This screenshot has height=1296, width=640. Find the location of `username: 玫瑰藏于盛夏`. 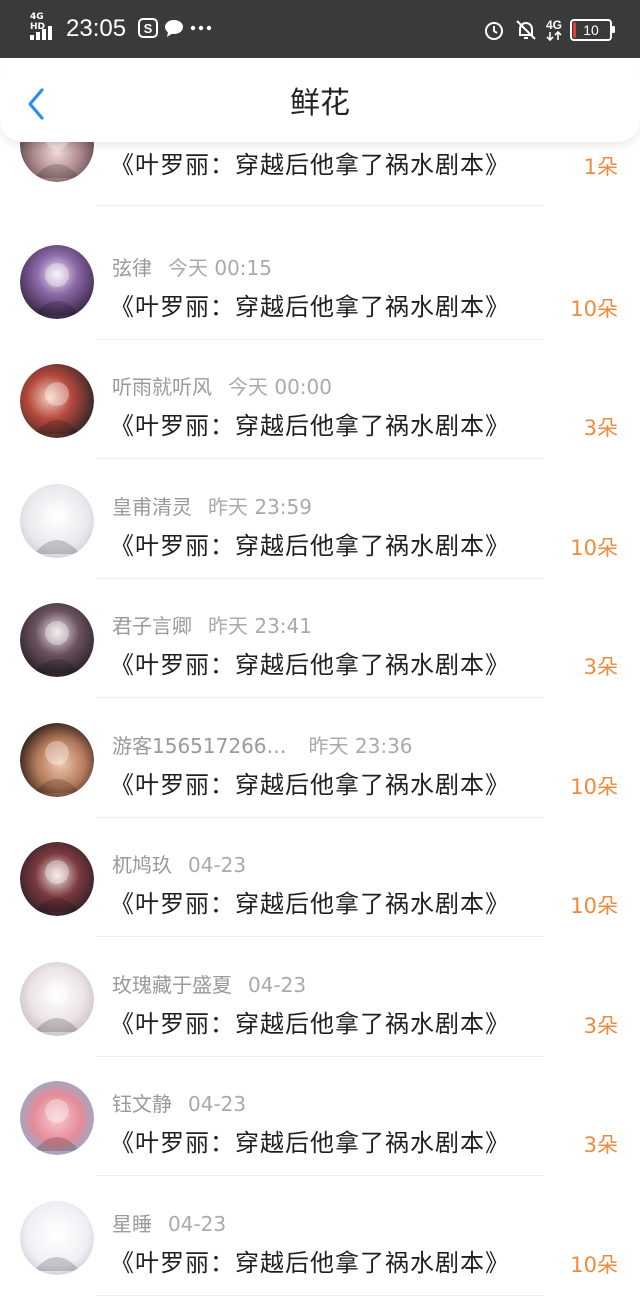

username: 玫瑰藏于盛夏 is located at coordinates (172, 985).